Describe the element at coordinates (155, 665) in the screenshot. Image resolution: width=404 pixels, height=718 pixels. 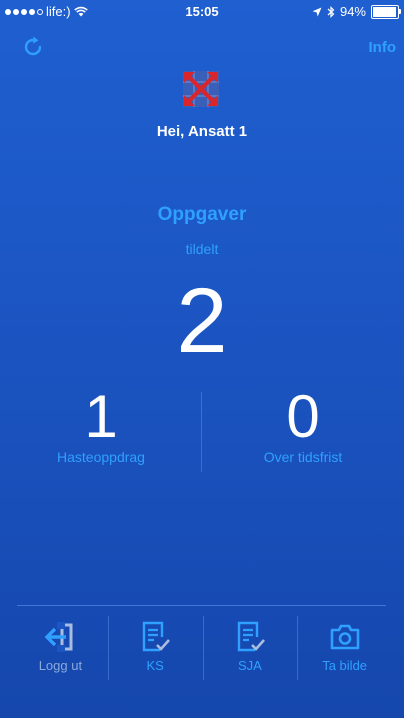
I see `ks-label: KS` at that location.